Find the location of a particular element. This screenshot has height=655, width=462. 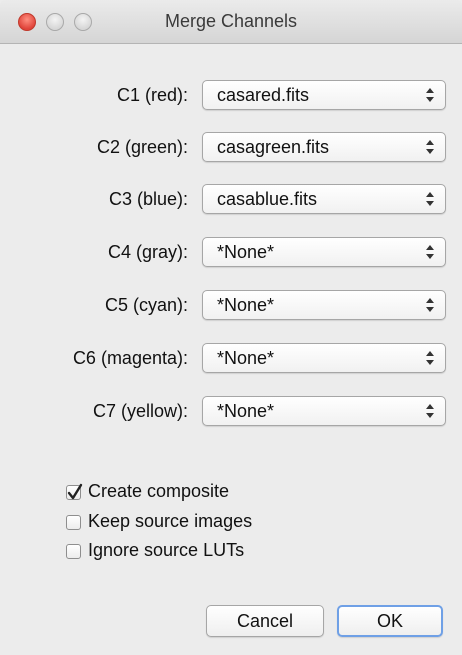

checkmark-icon is located at coordinates (75, 491).